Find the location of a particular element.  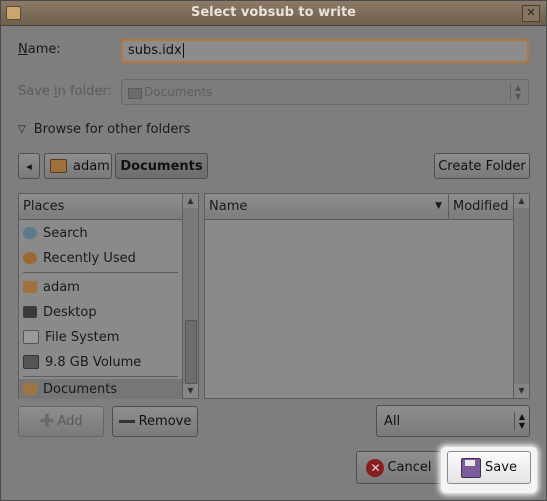

floppy-disk-icon is located at coordinates (471, 467).